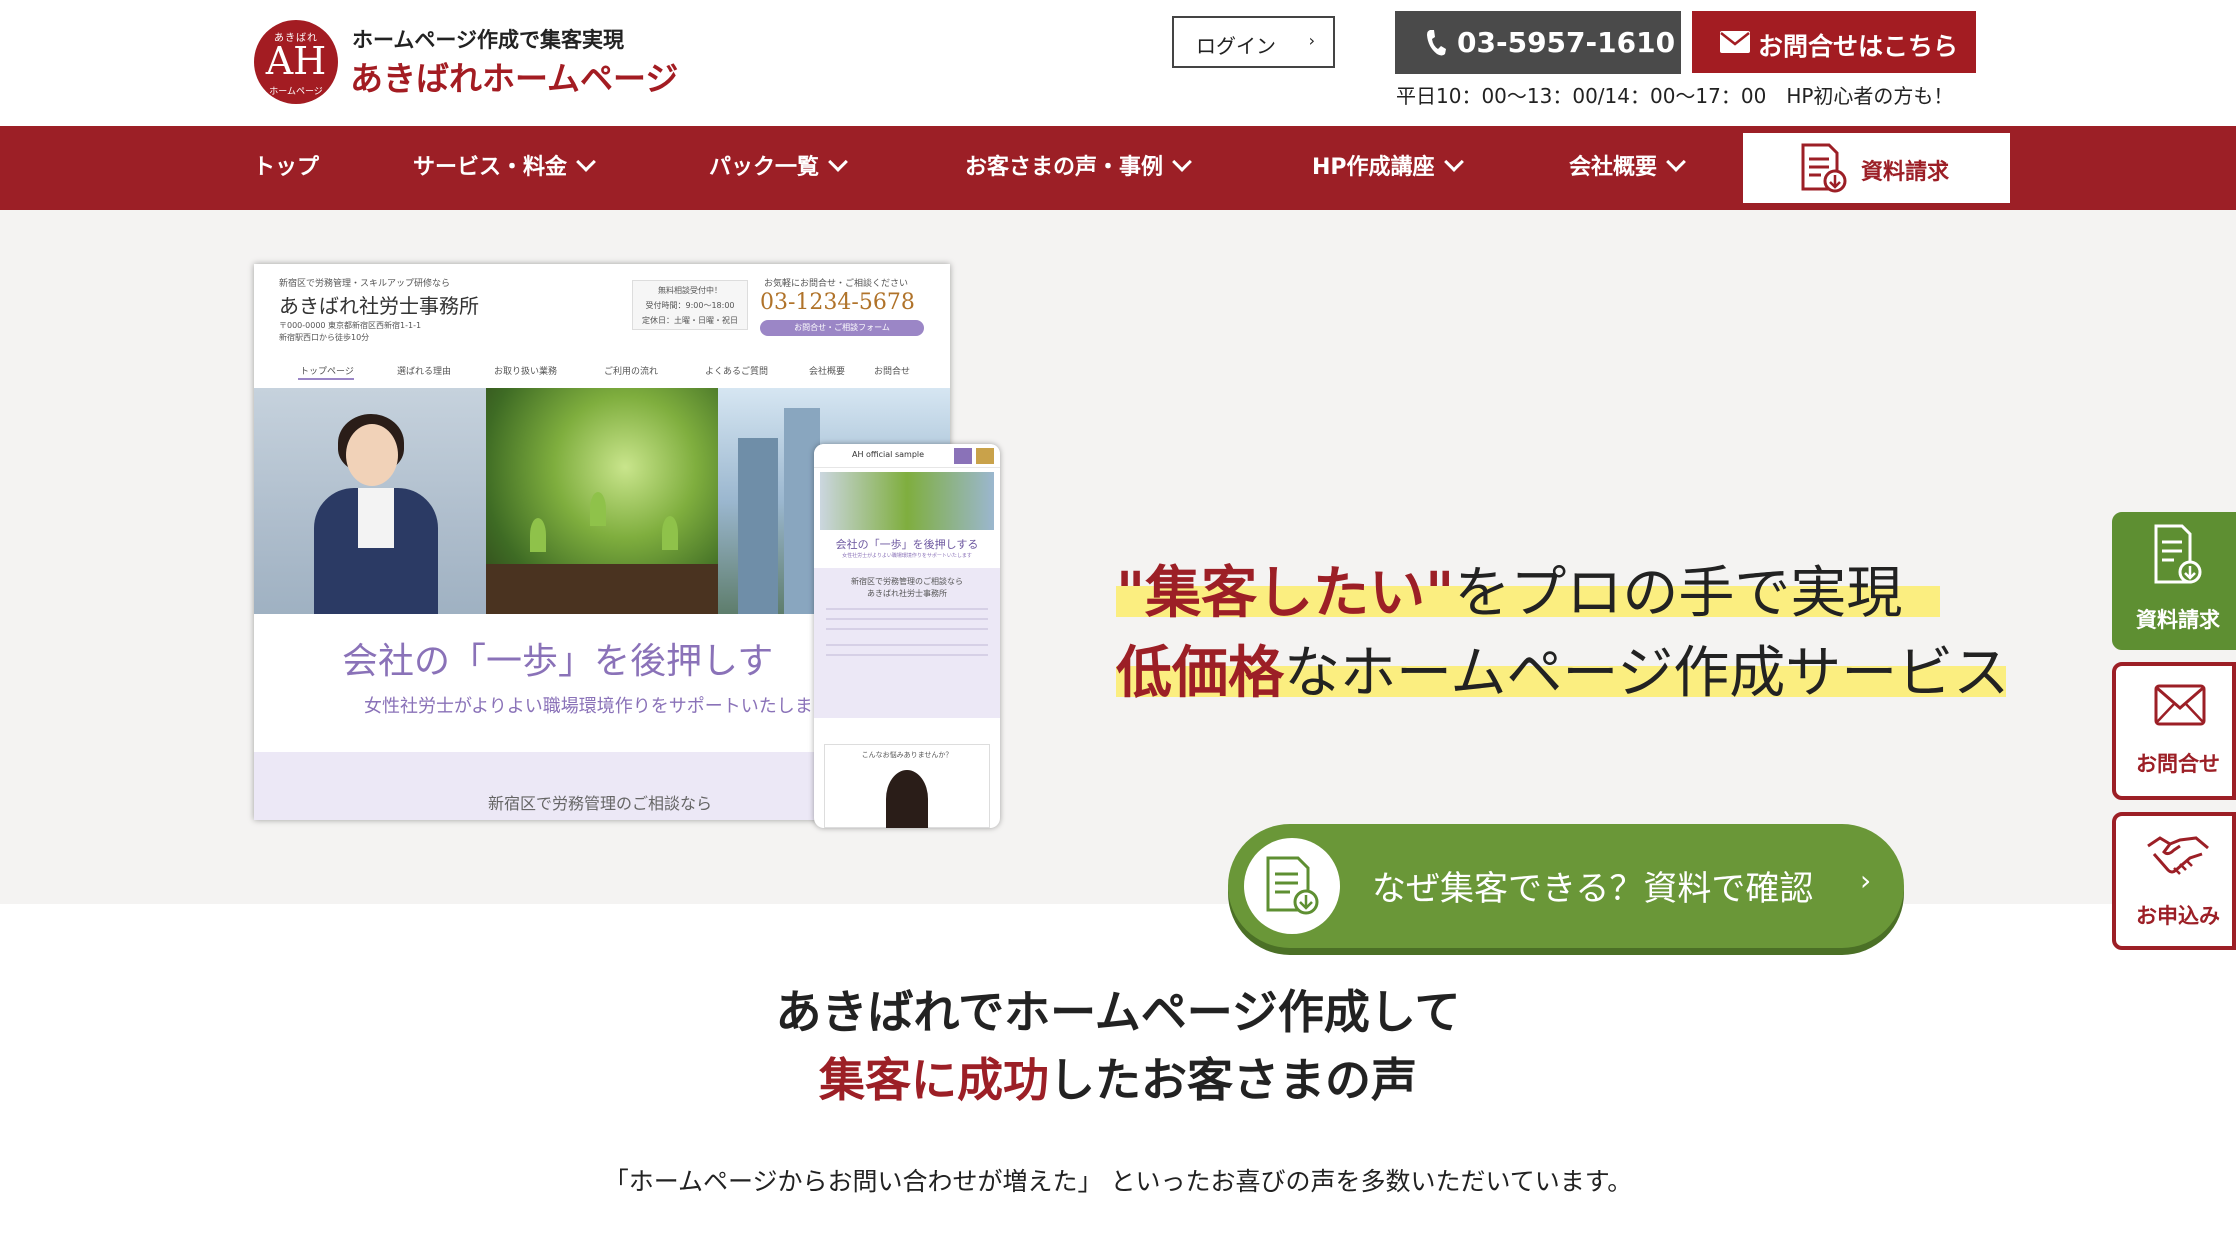  I want to click on login-label: ログイン, so click(1236, 46).